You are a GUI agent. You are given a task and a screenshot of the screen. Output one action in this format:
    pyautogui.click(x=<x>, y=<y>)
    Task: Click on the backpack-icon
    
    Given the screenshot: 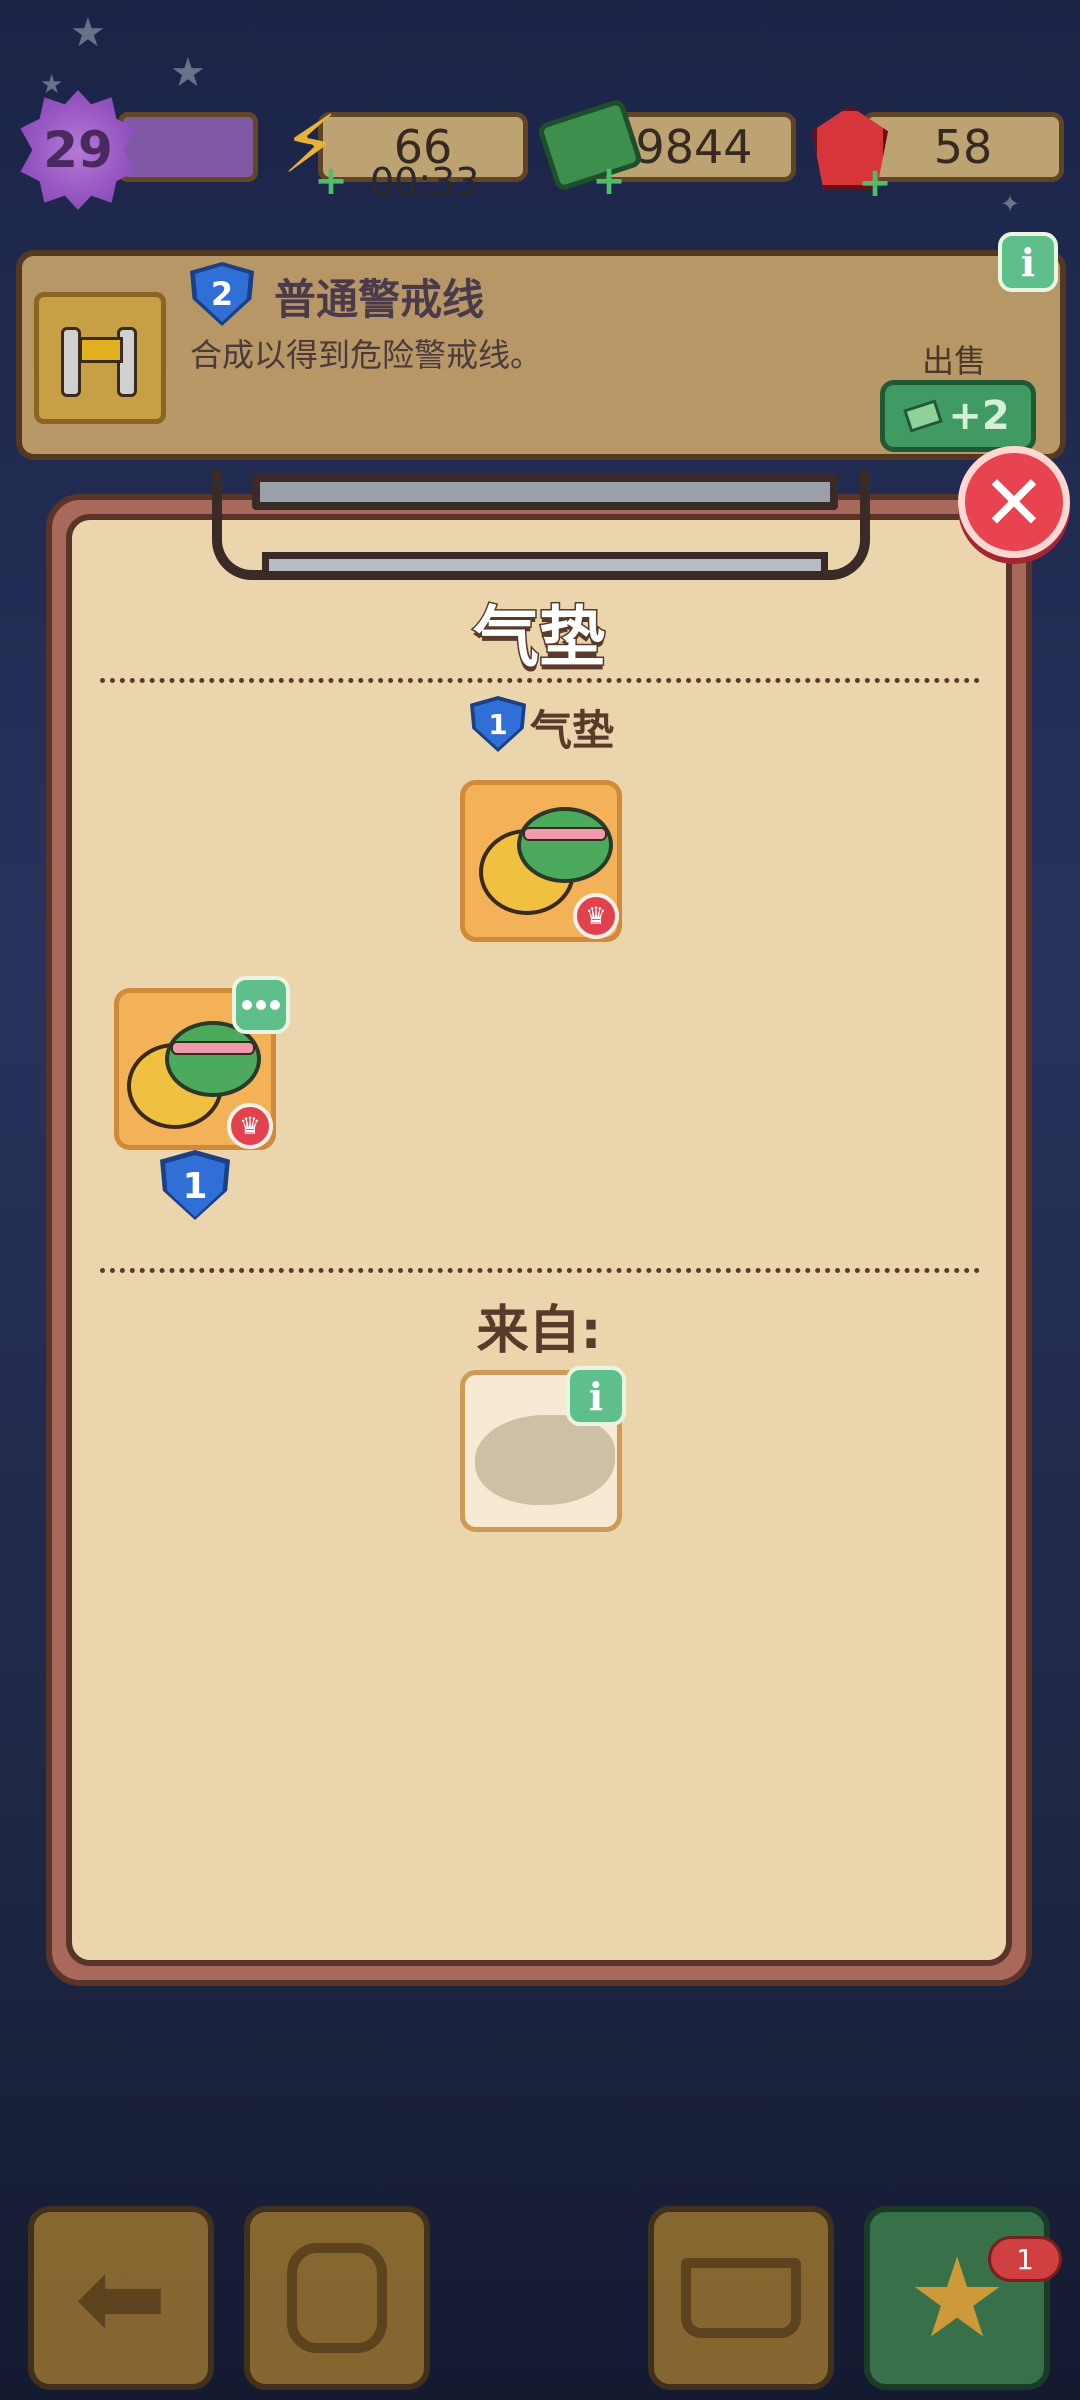 What is the action you would take?
    pyautogui.click(x=337, y=2298)
    